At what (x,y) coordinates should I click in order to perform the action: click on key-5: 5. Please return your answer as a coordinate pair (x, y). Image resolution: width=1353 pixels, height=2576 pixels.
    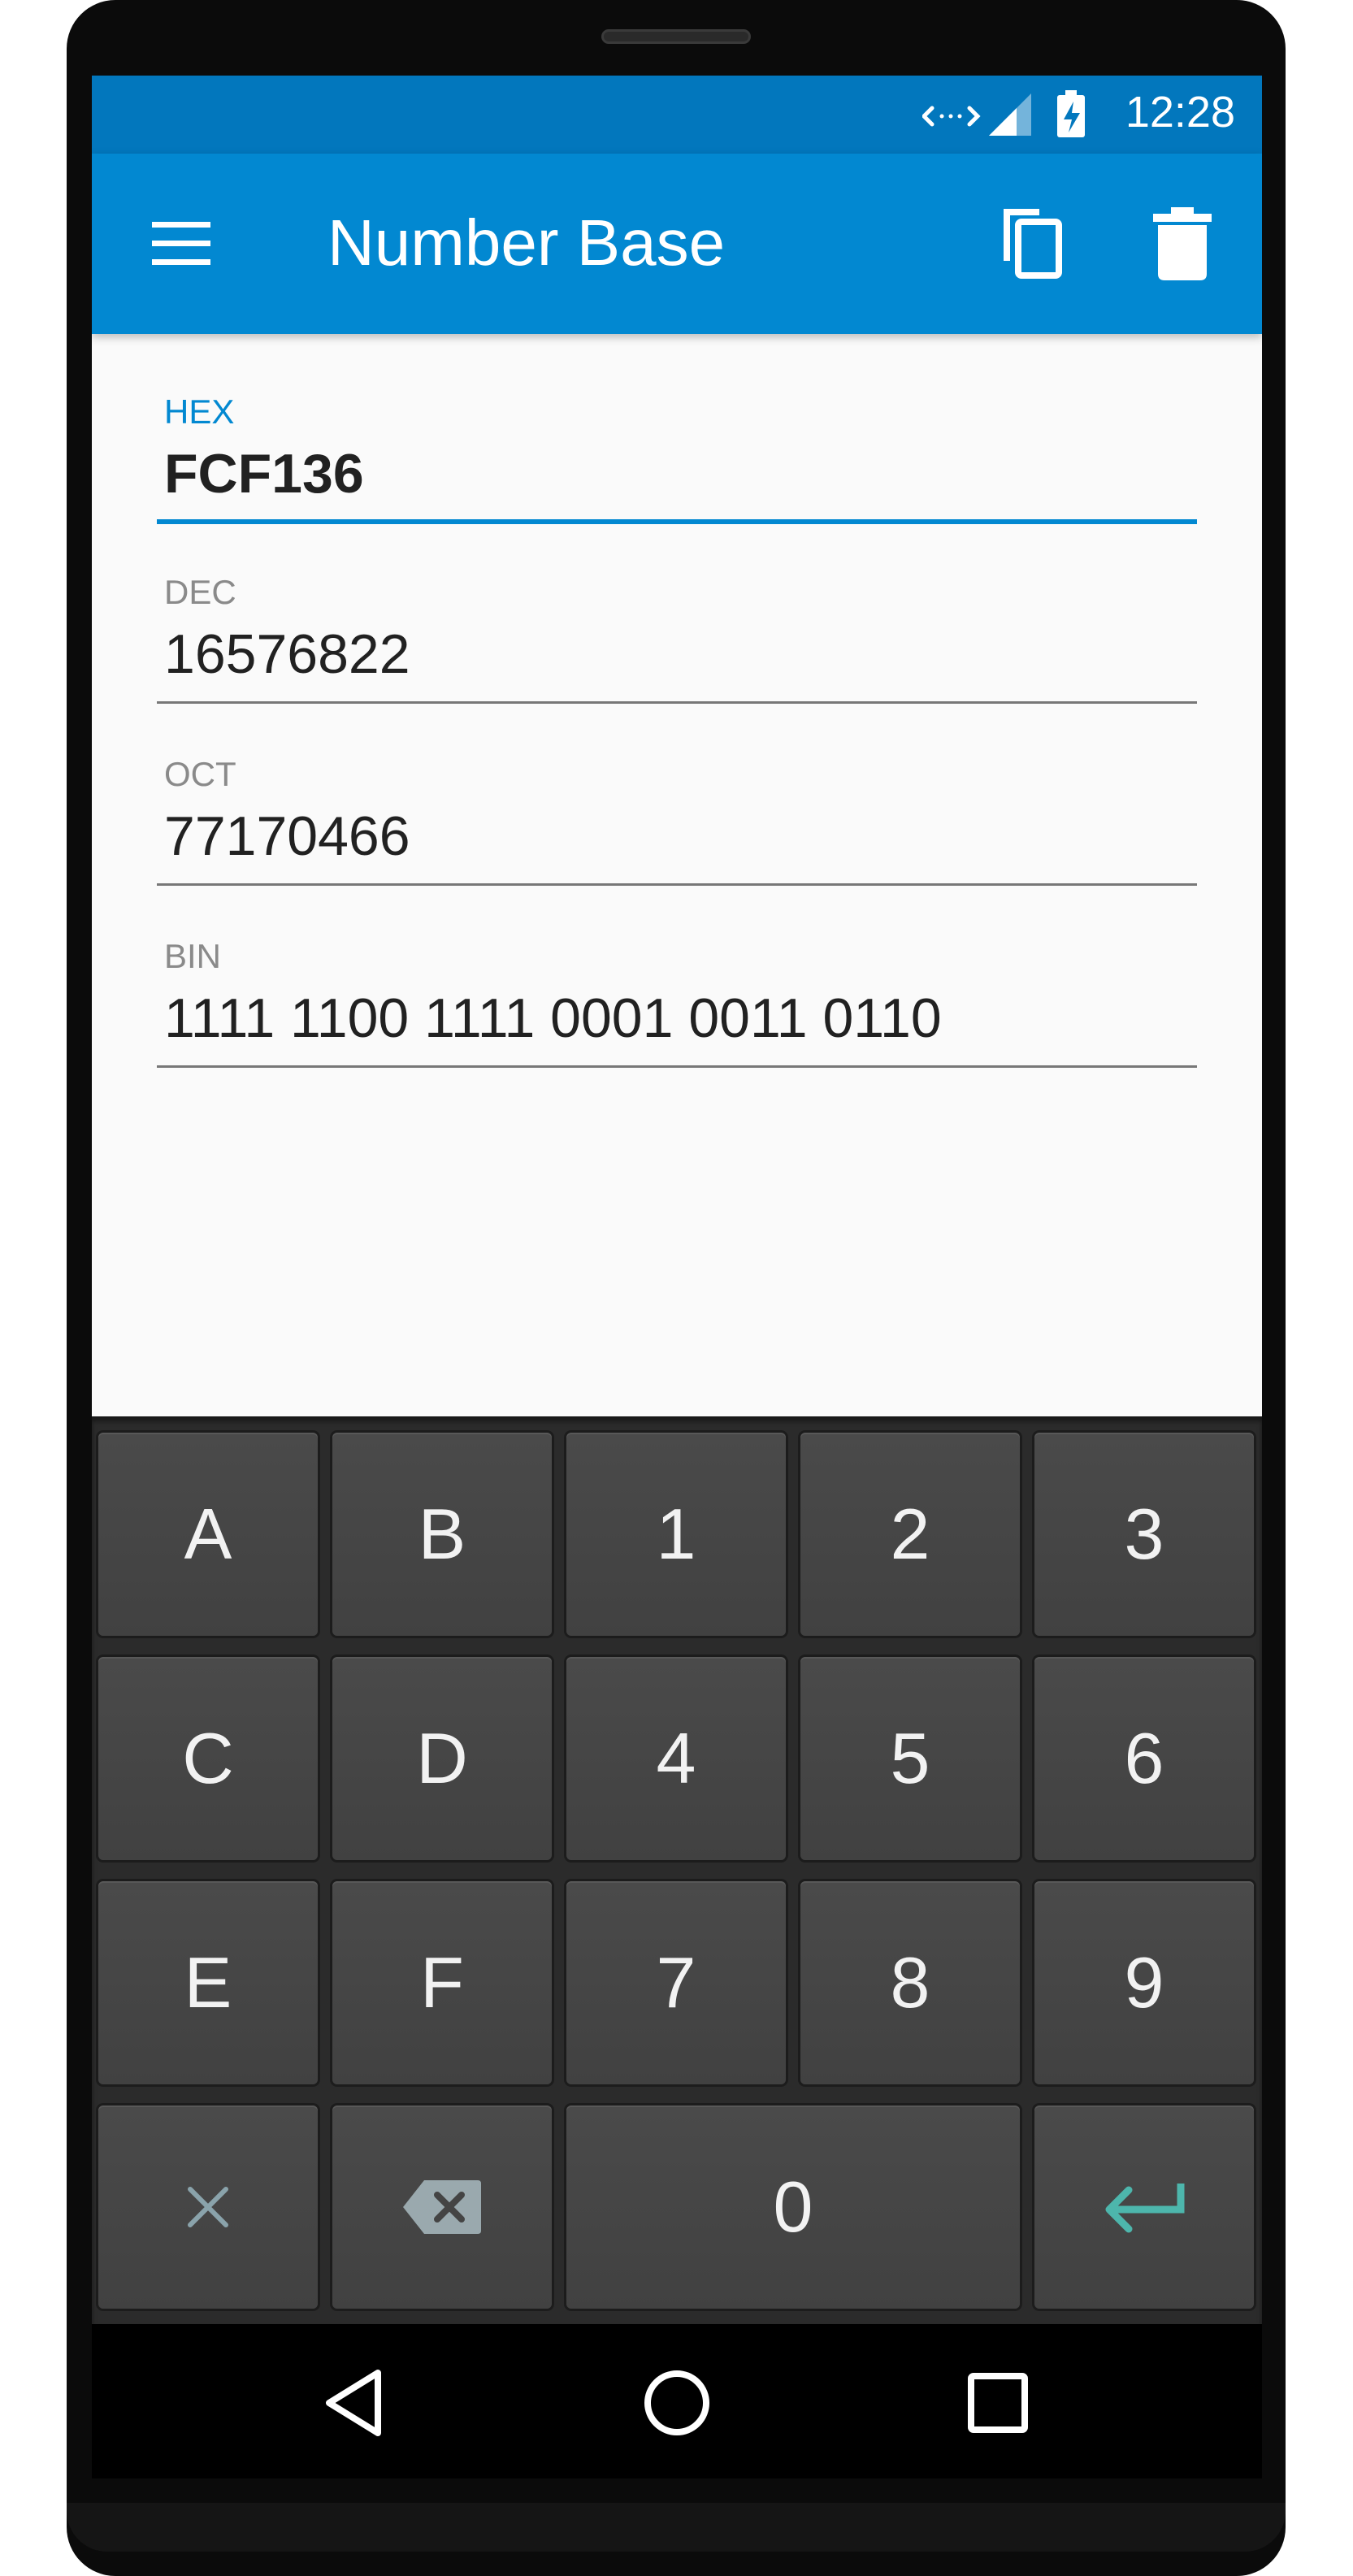
    Looking at the image, I should click on (910, 1758).